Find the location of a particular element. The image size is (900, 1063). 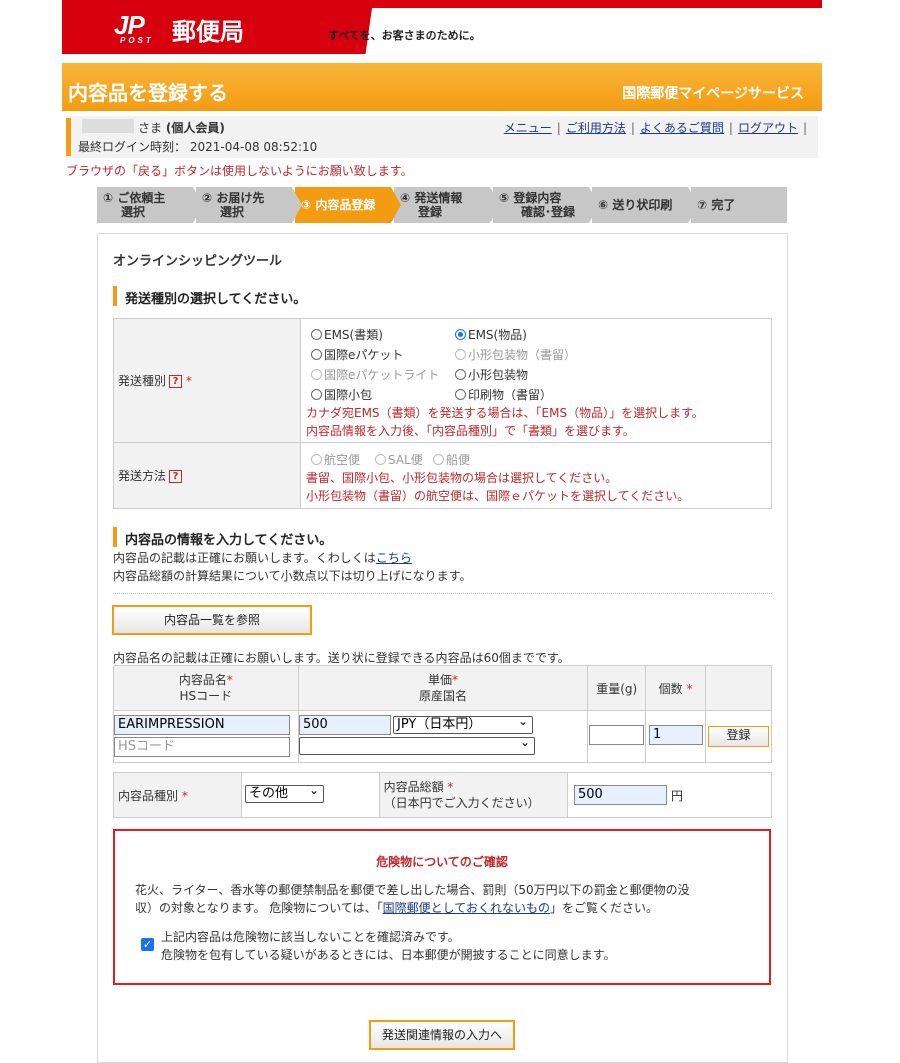

contents-info-2: 内容品総額の計算結果について小数点以下は切り上げになります。 is located at coordinates (292, 576).